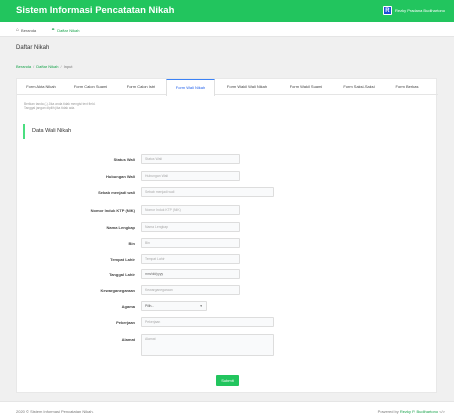 The height and width of the screenshot is (420, 454). What do you see at coordinates (52, 131) in the screenshot?
I see `section-title: Data Wali Nikah` at bounding box center [52, 131].